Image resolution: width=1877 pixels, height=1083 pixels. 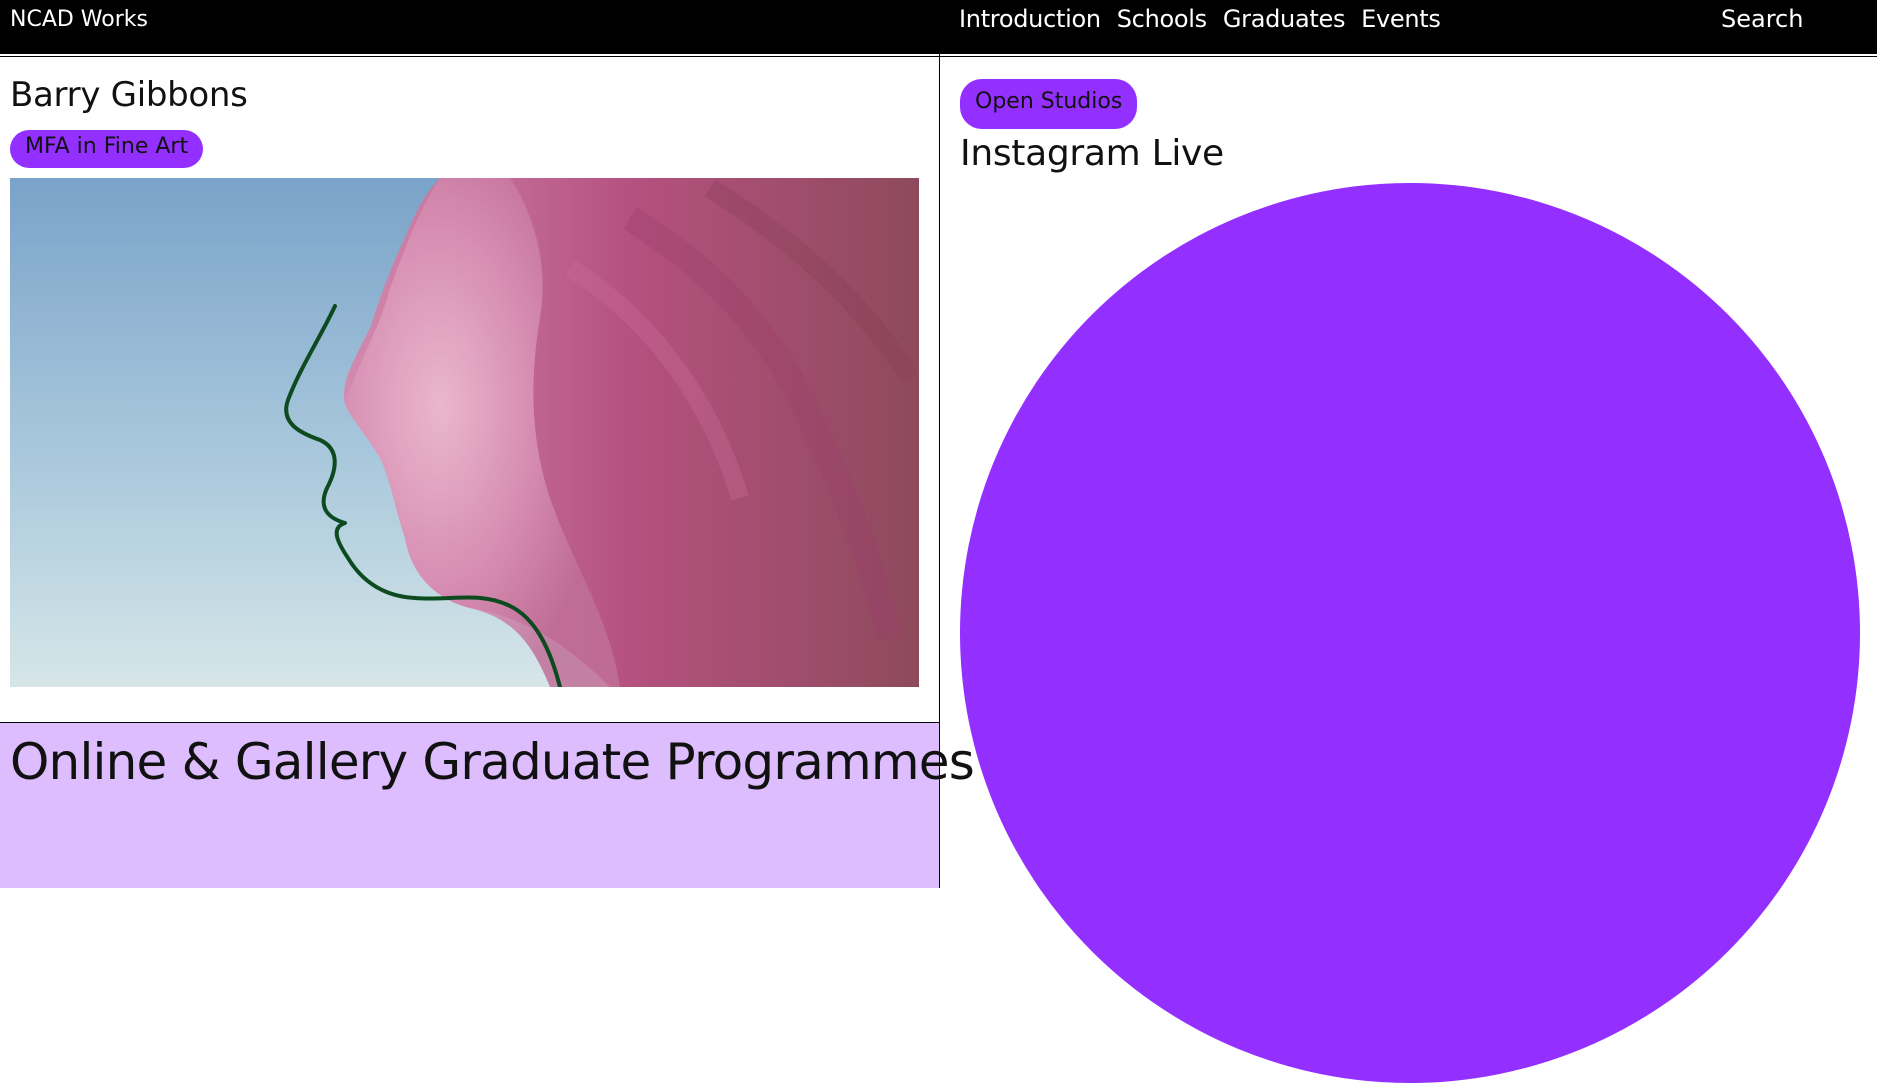 I want to click on nav-item-events: Events, so click(x=1401, y=19).